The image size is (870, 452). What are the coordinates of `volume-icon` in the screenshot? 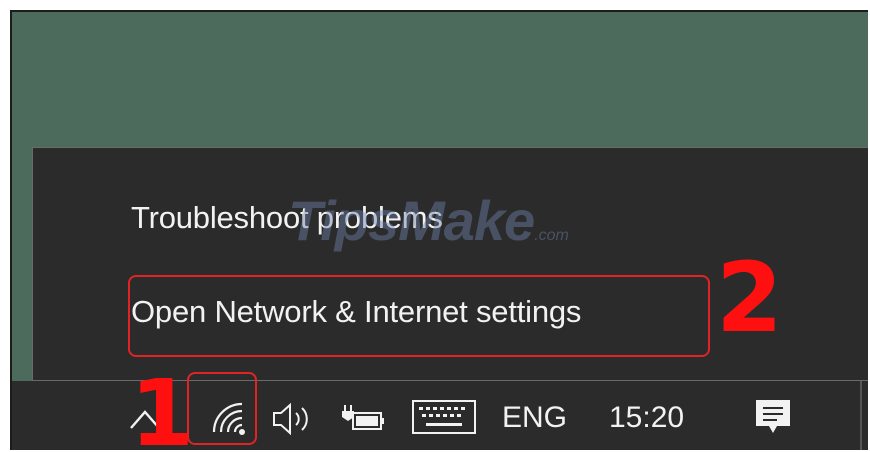 It's located at (294, 421).